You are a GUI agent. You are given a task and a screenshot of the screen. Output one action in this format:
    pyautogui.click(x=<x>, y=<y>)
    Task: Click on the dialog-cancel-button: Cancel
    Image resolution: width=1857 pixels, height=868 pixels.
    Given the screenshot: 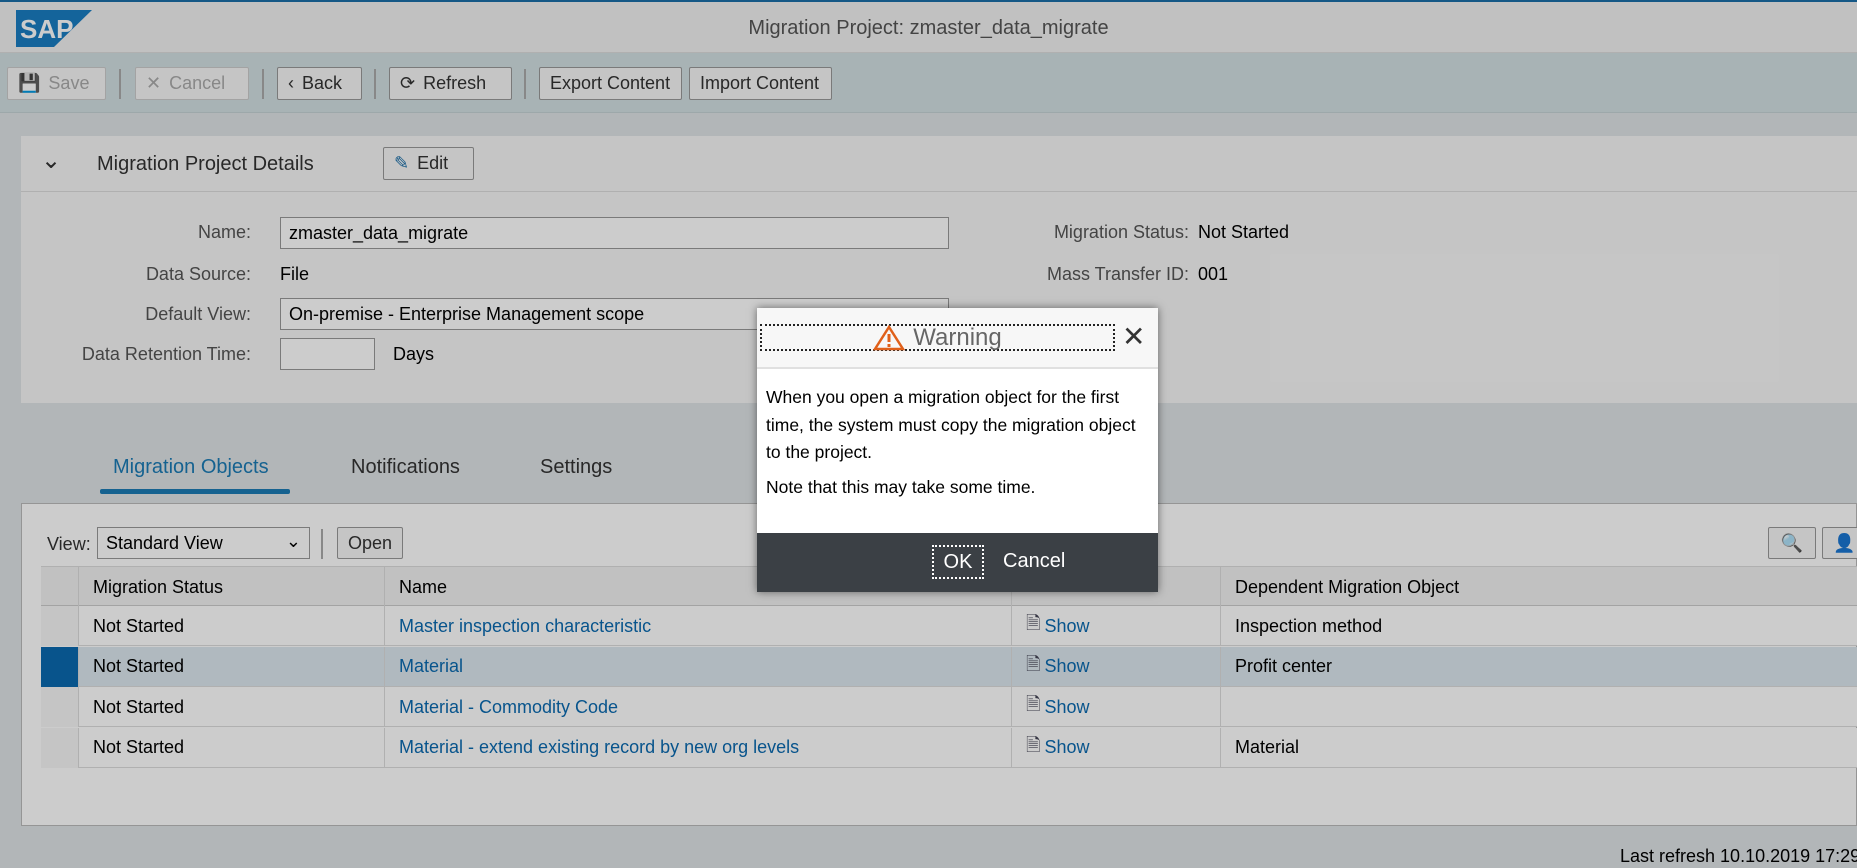 What is the action you would take?
    pyautogui.click(x=1034, y=561)
    